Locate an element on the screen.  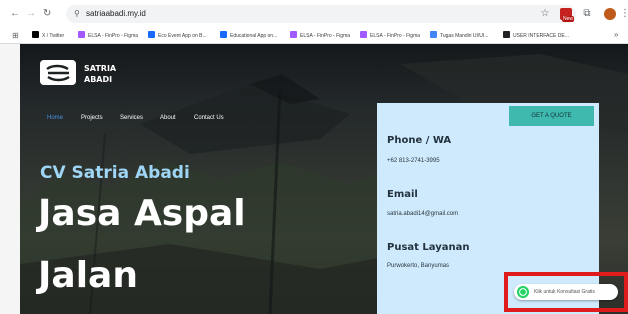
bookmark-item: X / Twitter is located at coordinates (48, 36).